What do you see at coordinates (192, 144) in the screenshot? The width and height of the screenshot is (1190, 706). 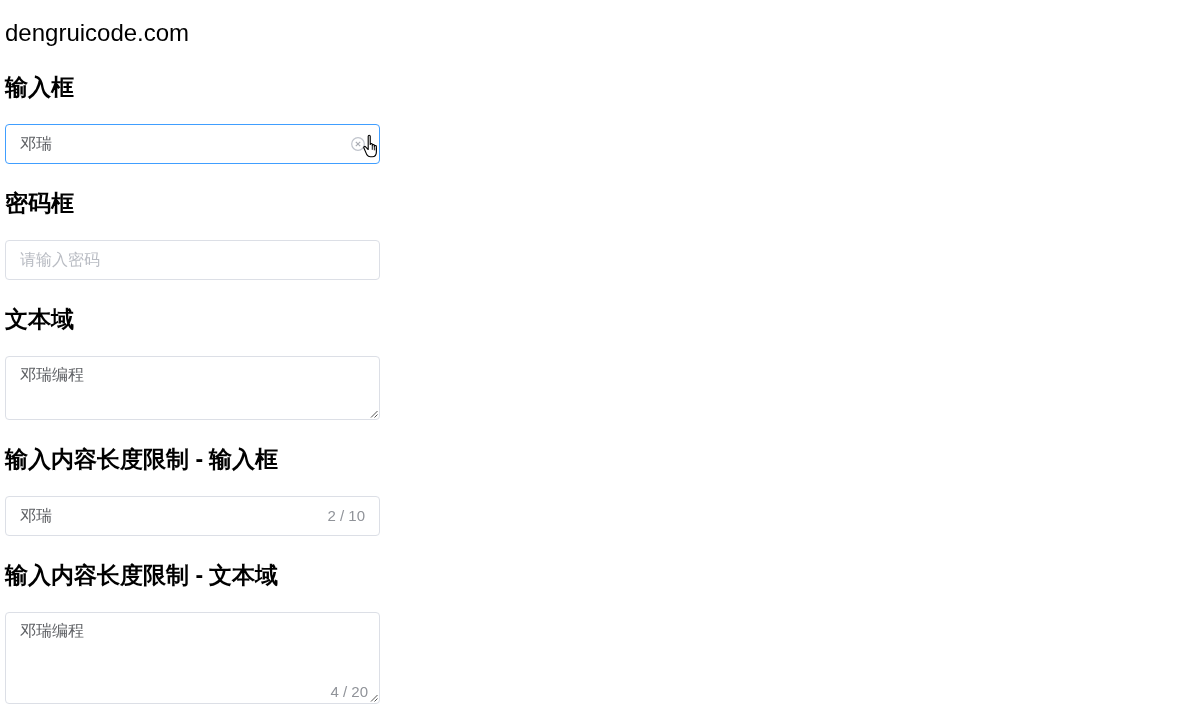 I see `input-field: 邓瑞` at bounding box center [192, 144].